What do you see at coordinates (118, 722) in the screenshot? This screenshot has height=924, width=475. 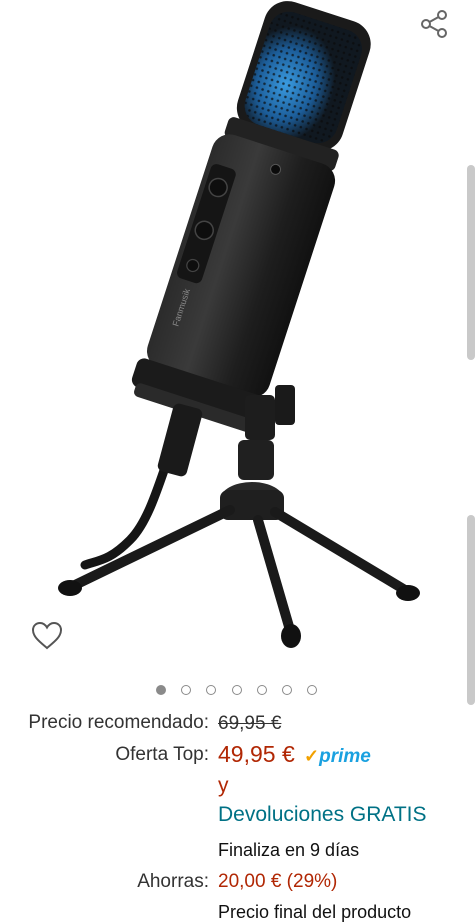 I see `recommended-price-label: Precio recomendado:` at bounding box center [118, 722].